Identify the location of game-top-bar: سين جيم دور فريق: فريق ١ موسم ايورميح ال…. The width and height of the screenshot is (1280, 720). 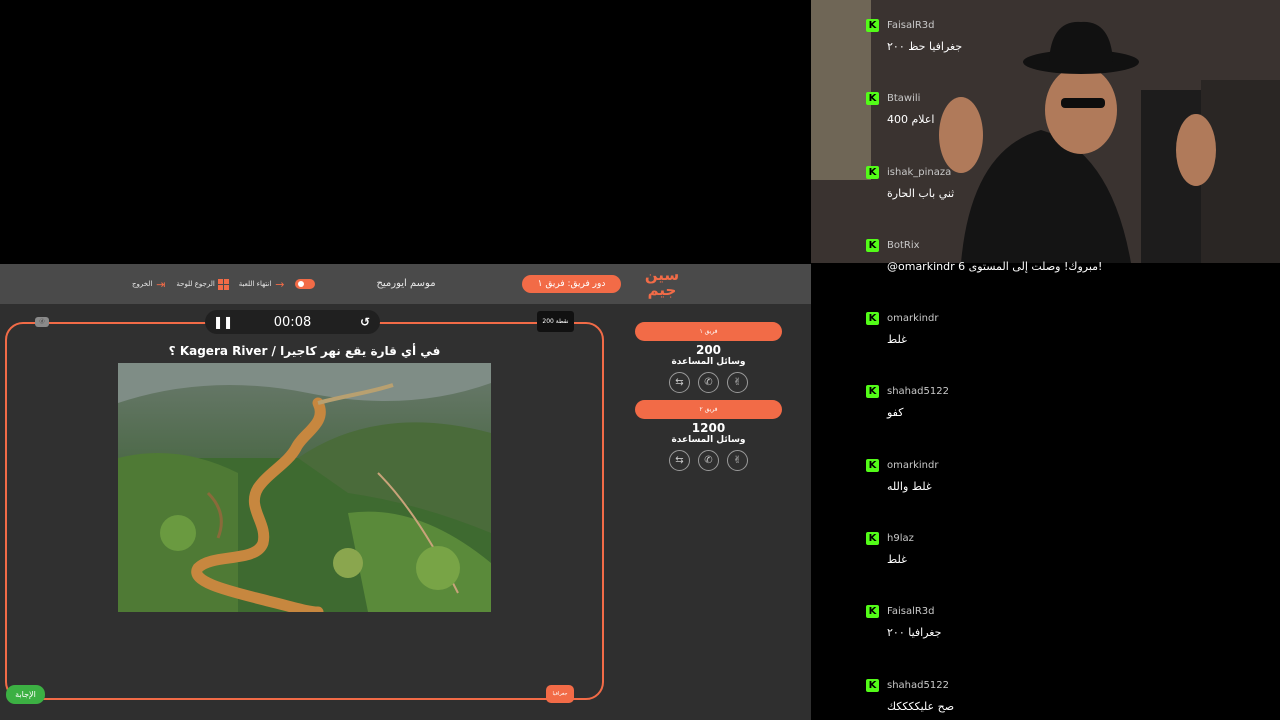
(405, 284).